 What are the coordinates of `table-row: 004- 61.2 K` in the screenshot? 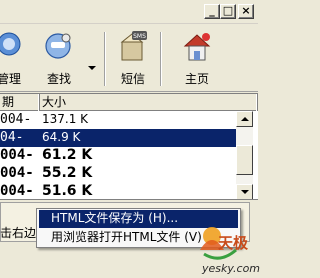 It's located at (118, 156).